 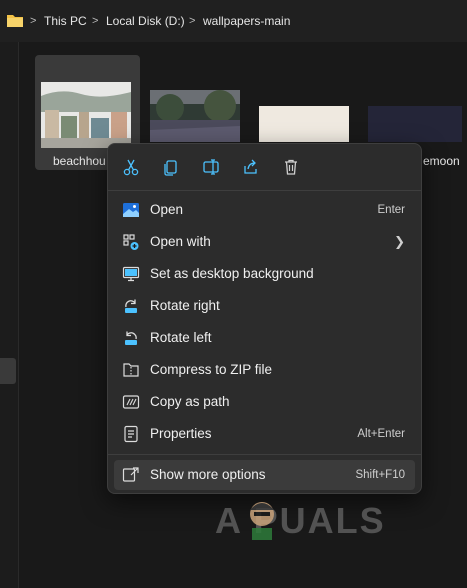 I want to click on rename-icon, so click(x=211, y=167).